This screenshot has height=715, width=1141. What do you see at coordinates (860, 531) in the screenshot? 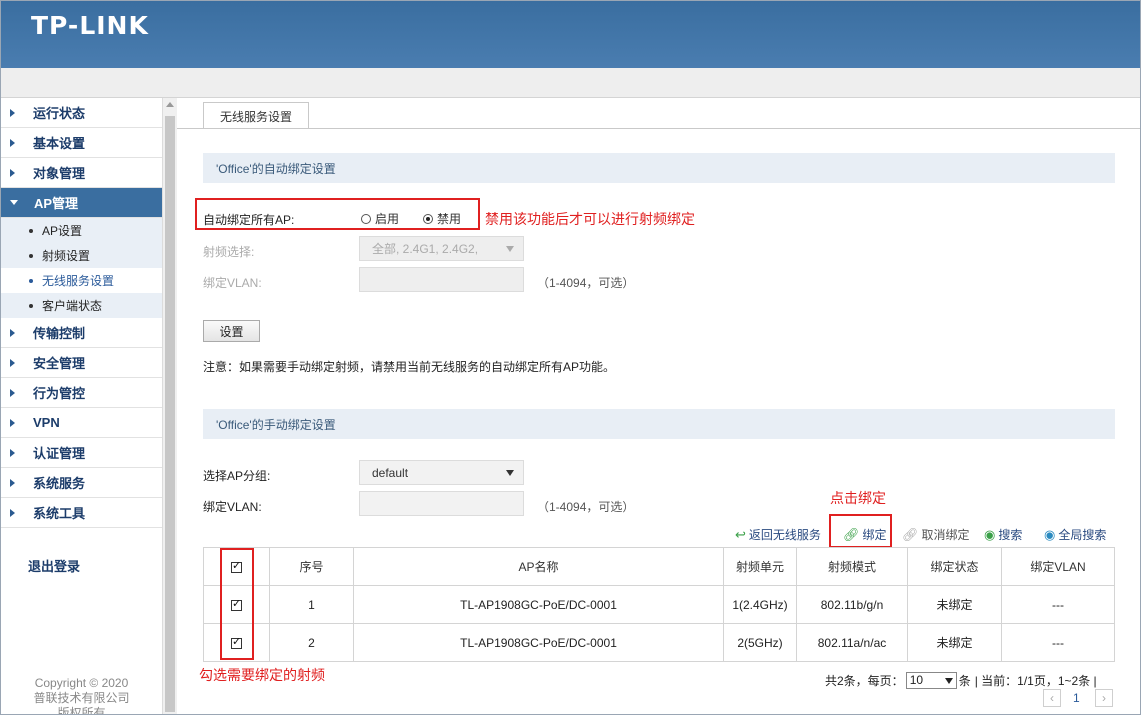
I see `highlight-bind-button` at bounding box center [860, 531].